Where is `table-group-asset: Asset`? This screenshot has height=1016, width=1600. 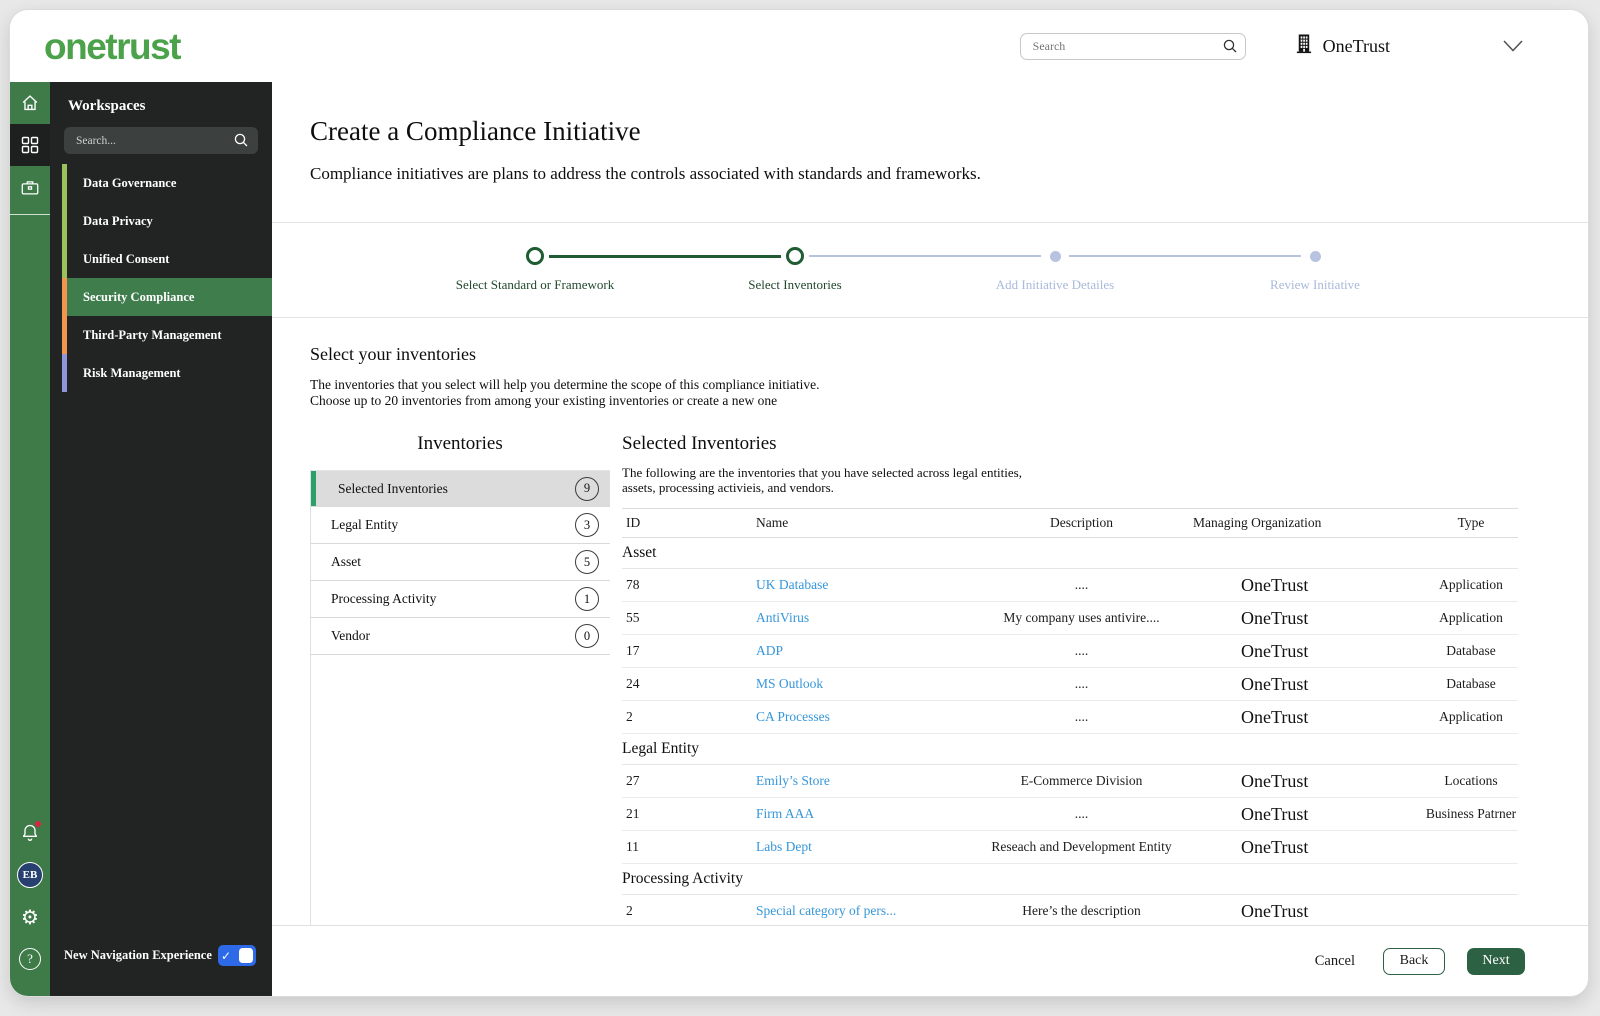 table-group-asset: Asset is located at coordinates (1070, 553).